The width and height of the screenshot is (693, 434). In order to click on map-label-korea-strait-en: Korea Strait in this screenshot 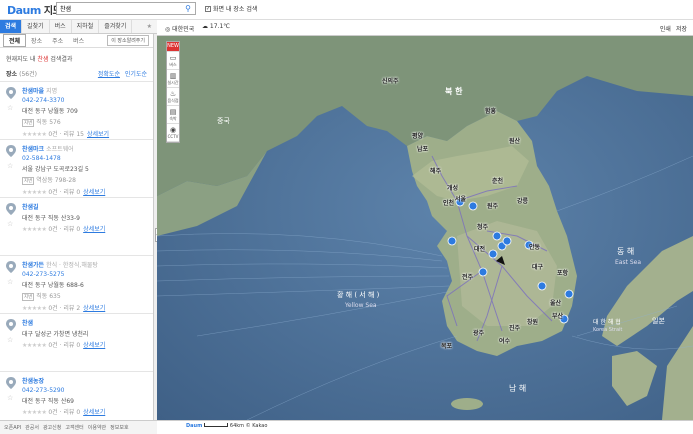, I will do `click(608, 330)`.